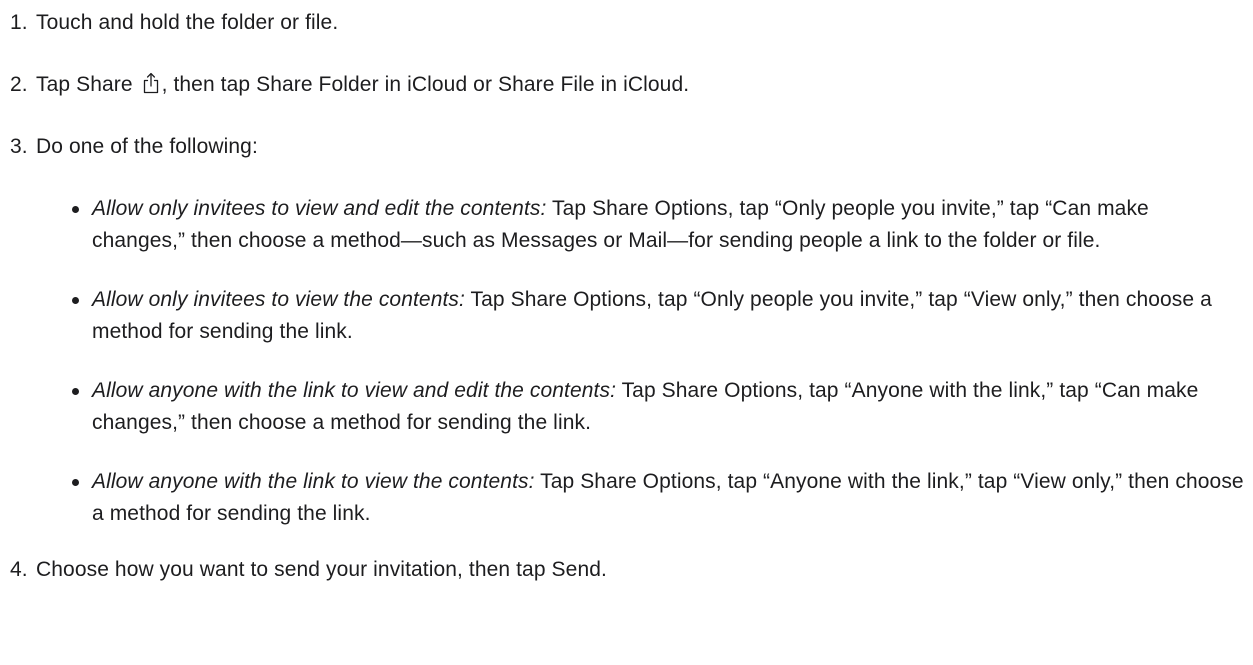  I want to click on step-number: 3., so click(19, 146).